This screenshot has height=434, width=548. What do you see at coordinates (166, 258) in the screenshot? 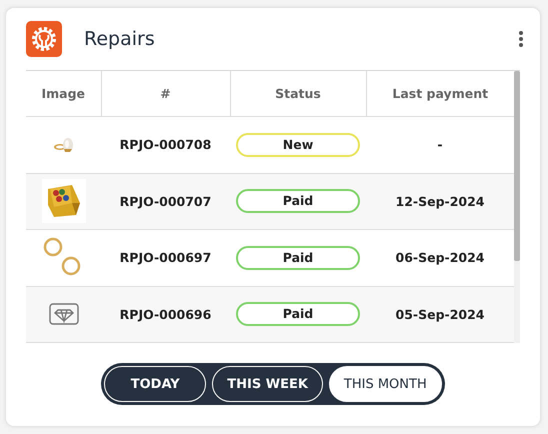
I see `repair-number: RPJO-000697` at bounding box center [166, 258].